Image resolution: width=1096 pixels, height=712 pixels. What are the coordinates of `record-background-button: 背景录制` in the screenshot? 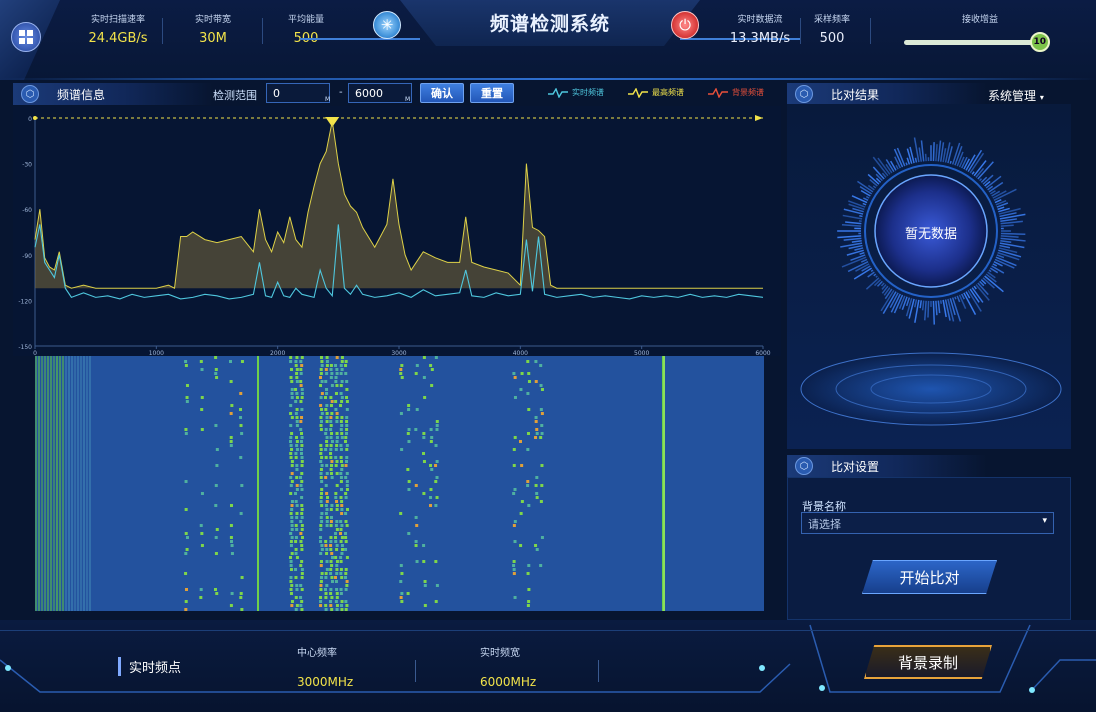 It's located at (928, 662).